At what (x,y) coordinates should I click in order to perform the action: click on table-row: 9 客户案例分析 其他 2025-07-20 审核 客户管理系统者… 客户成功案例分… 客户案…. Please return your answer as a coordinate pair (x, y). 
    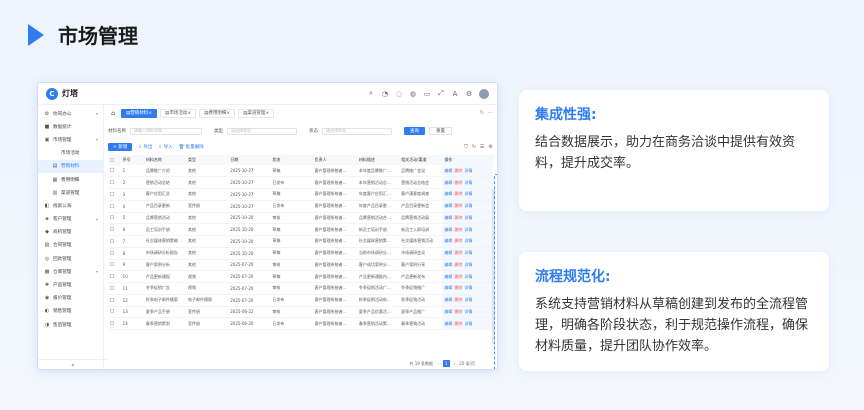
    Looking at the image, I should click on (300, 265).